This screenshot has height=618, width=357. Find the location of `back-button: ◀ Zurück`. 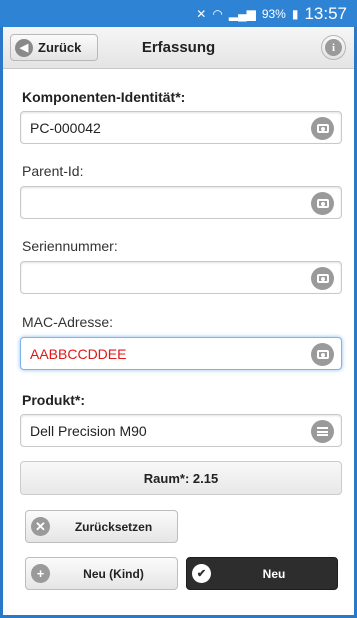

back-button: ◀ Zurück is located at coordinates (54, 47).